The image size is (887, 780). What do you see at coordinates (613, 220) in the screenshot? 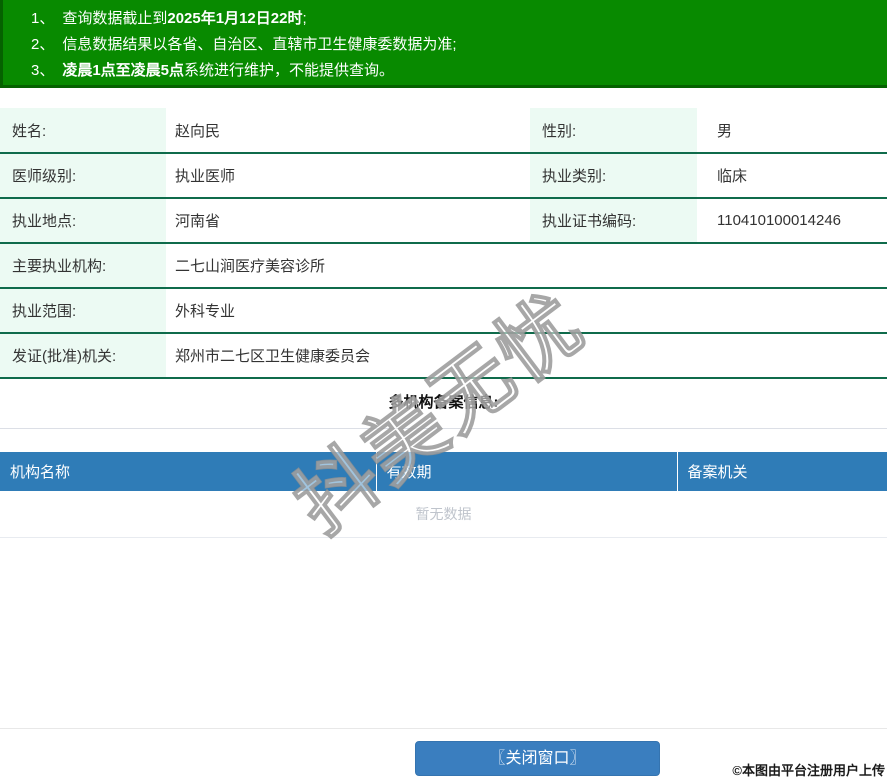
I see `field-label-certificate-number: 执业证书编码:` at bounding box center [613, 220].